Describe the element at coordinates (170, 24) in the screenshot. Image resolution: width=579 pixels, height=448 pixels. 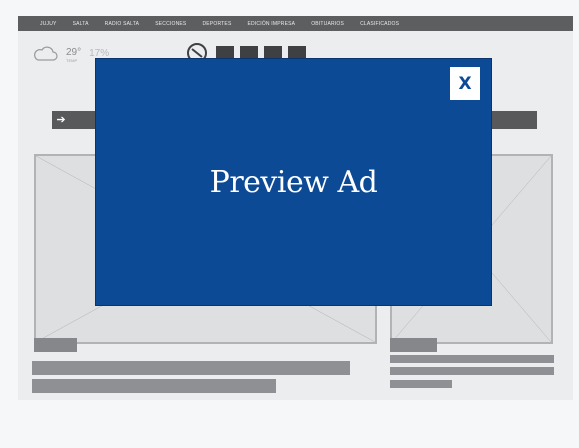
I see `nav-item-secciones: SECCIONES` at that location.